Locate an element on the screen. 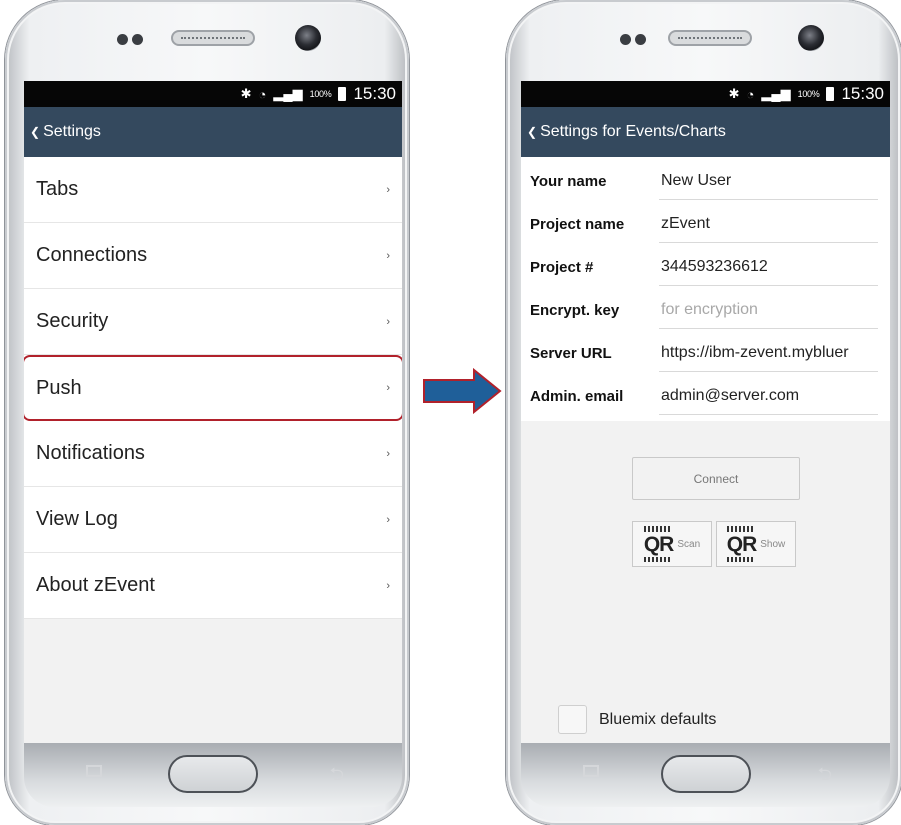 This screenshot has height=825, width=901. field-label: Server URL is located at coordinates (571, 353).